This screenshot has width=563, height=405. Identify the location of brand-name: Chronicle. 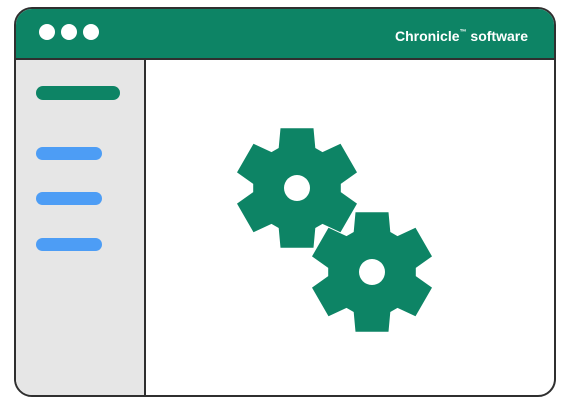
(427, 36).